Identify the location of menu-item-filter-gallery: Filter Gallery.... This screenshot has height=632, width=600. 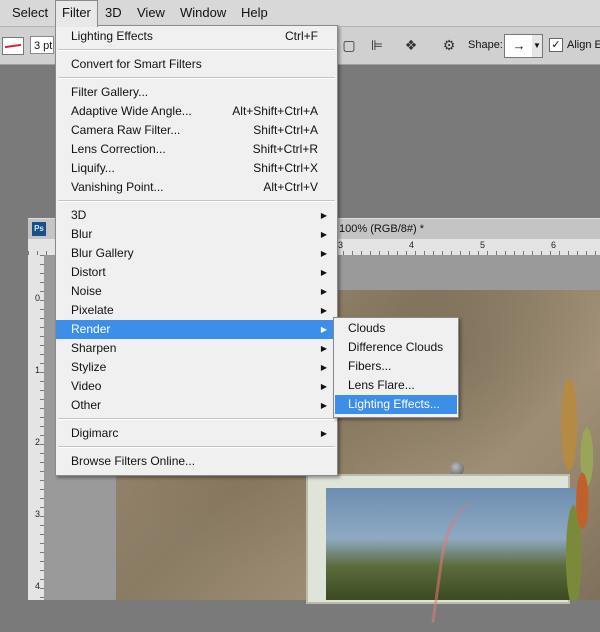
(196, 92).